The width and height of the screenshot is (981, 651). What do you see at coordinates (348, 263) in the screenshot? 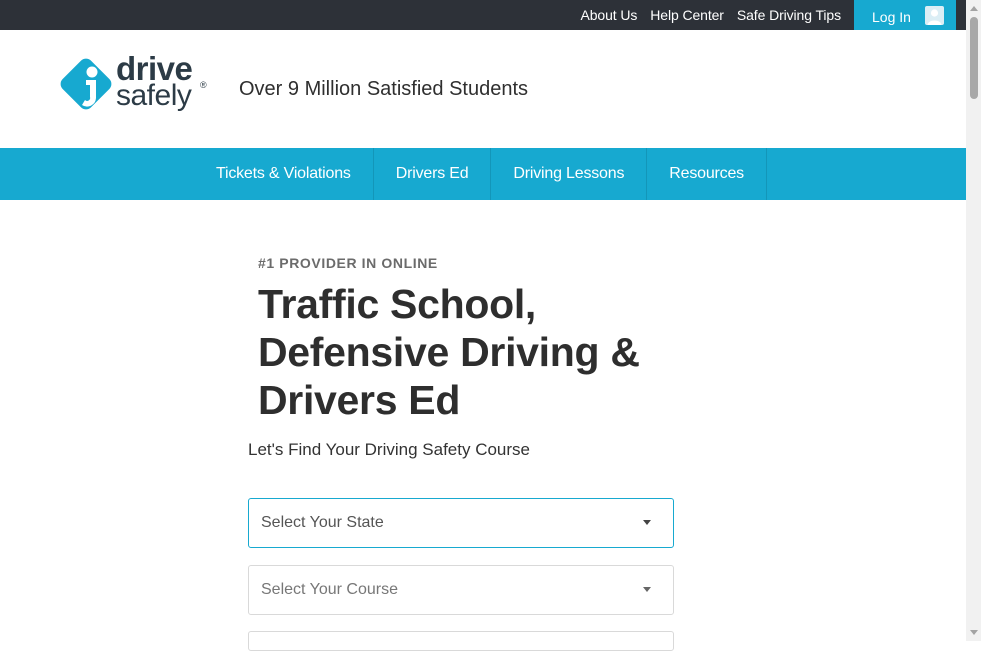
I see `hero-eyebrow: #1 PROVIDER IN ONLINE` at bounding box center [348, 263].